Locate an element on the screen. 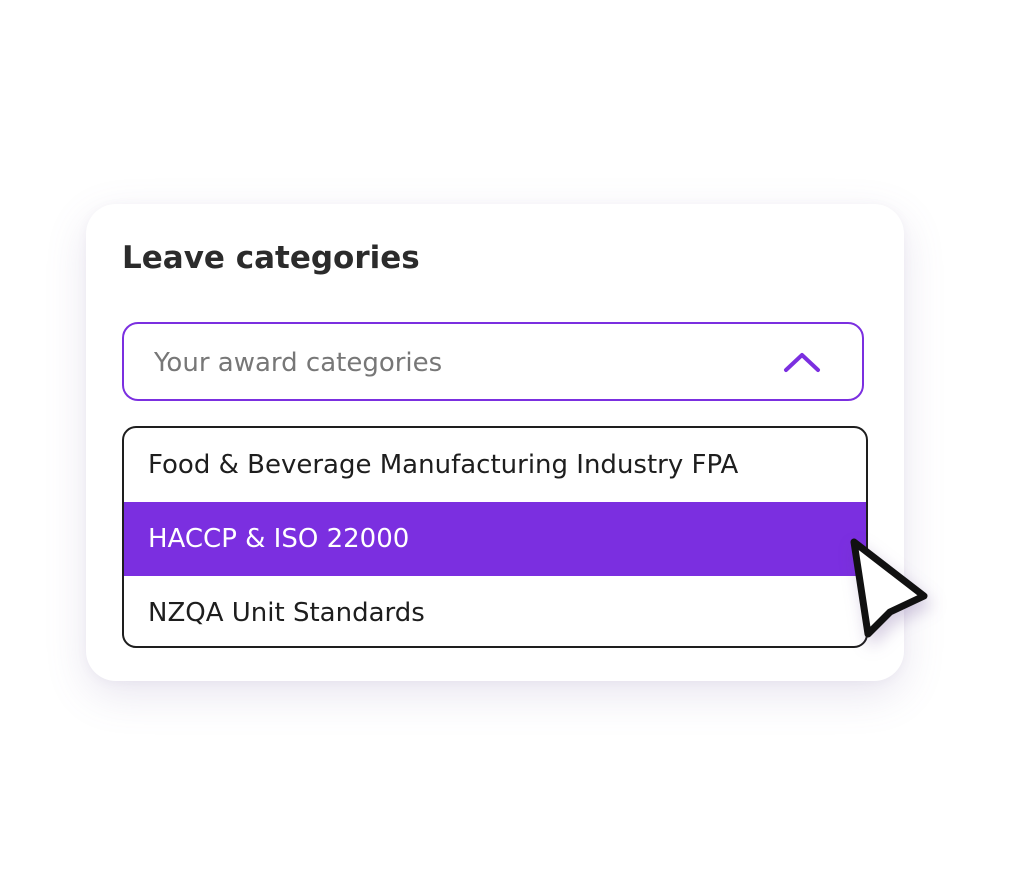 The width and height of the screenshot is (1024, 885). card-title: Leave categories is located at coordinates (271, 258).